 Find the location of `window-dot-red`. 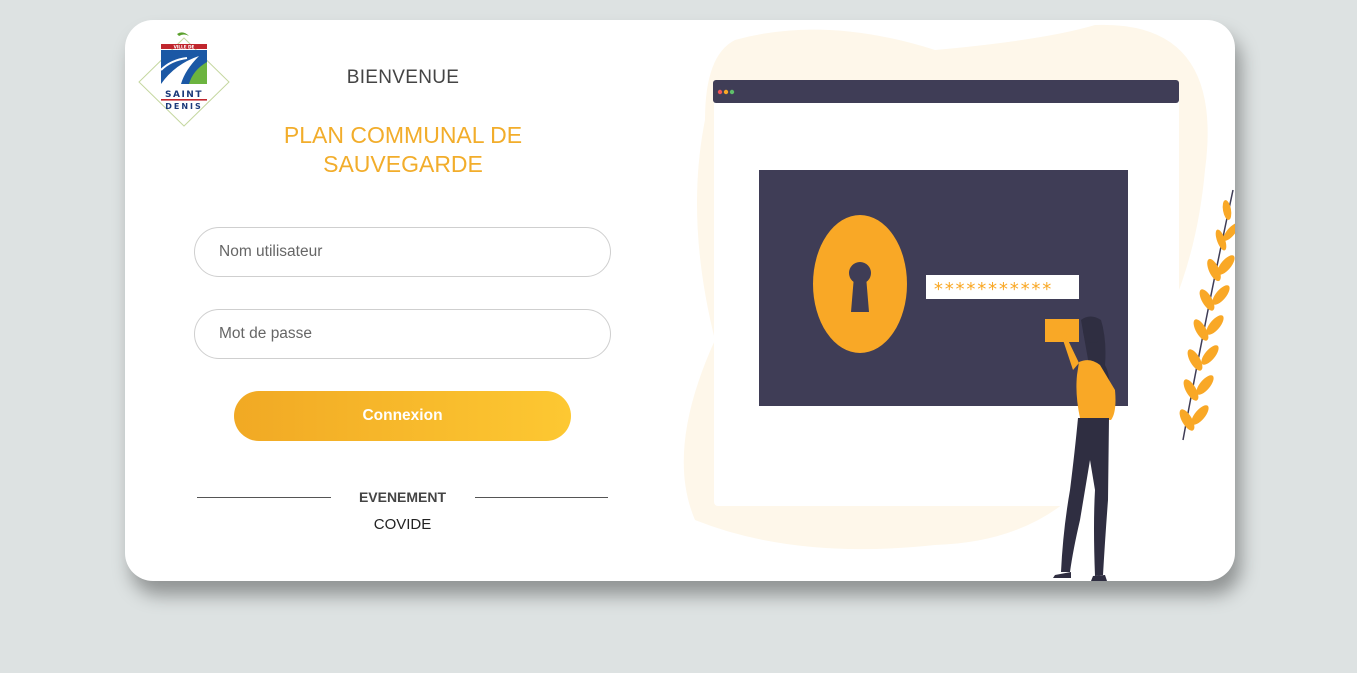

window-dot-red is located at coordinates (720, 92).